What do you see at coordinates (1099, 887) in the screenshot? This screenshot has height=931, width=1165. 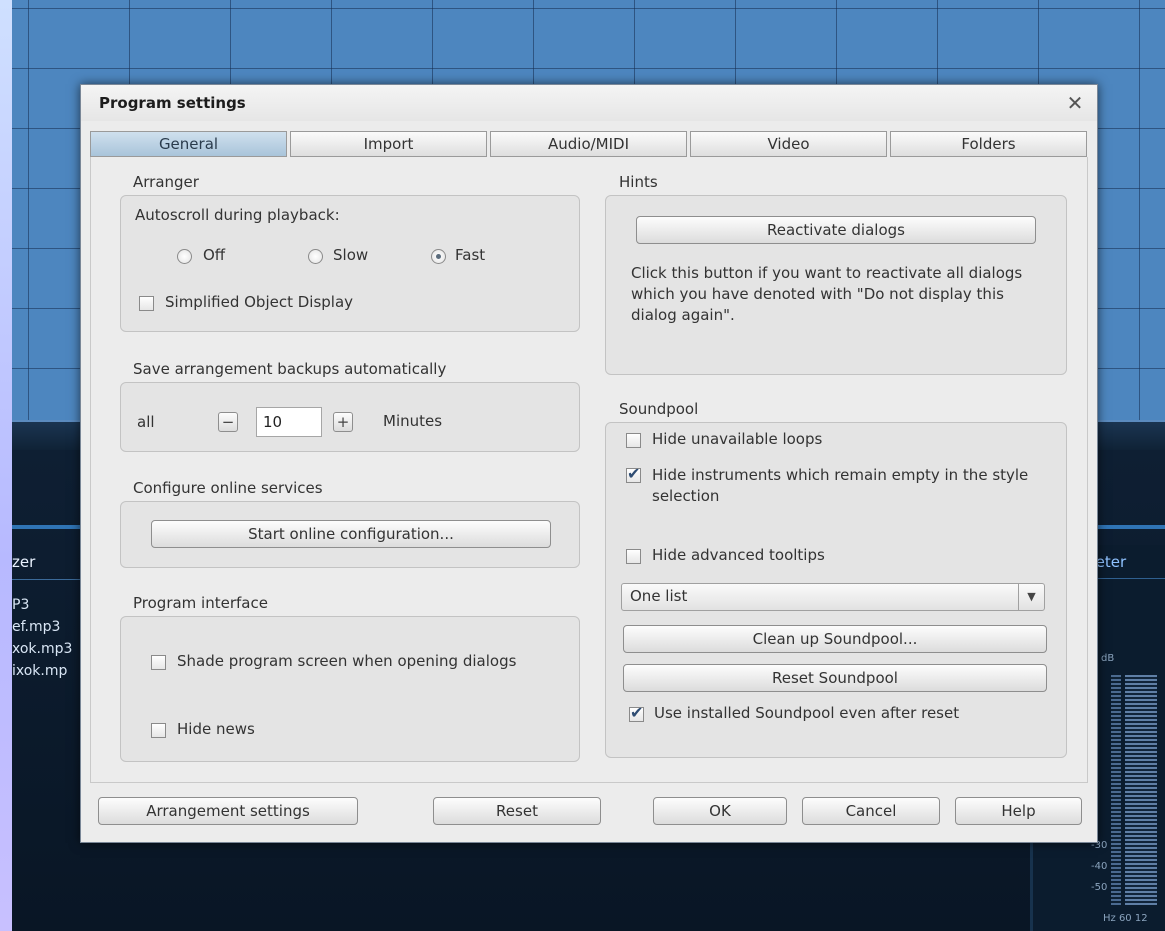 I see `meter-tick: -50` at bounding box center [1099, 887].